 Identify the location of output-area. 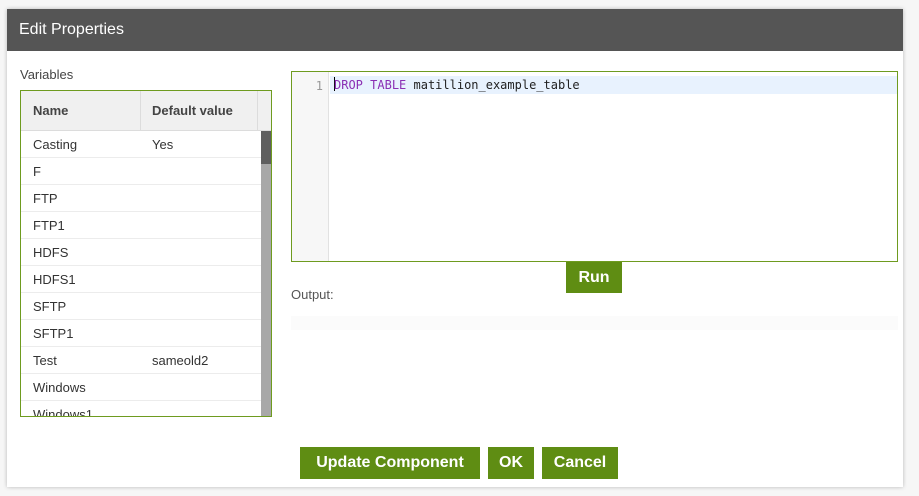
(594, 323).